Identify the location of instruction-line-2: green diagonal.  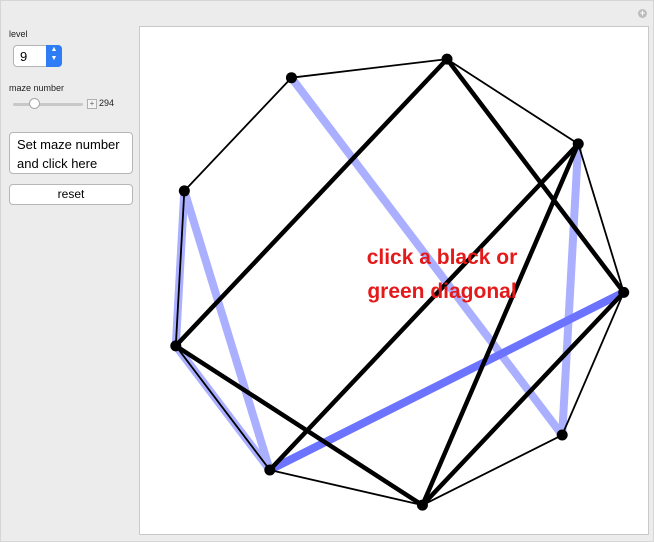
(442, 291).